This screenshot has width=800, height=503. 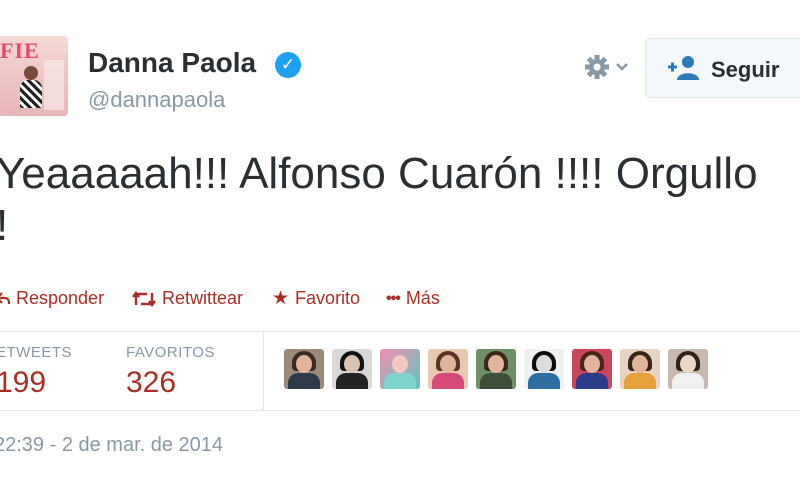 I want to click on chevron-down-icon, so click(x=622, y=67).